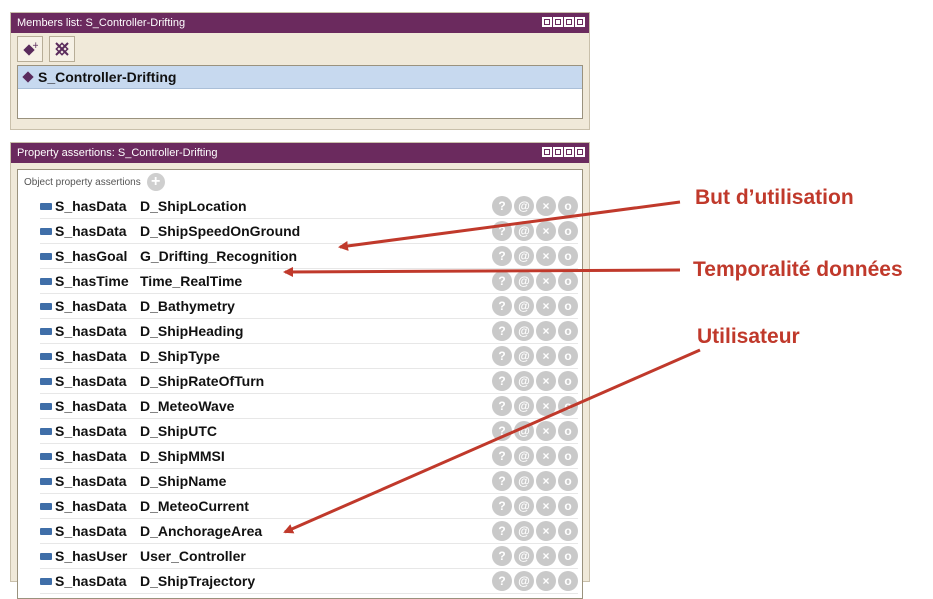 The image size is (933, 599). What do you see at coordinates (155, 182) in the screenshot?
I see `add-assertion-icon: +` at bounding box center [155, 182].